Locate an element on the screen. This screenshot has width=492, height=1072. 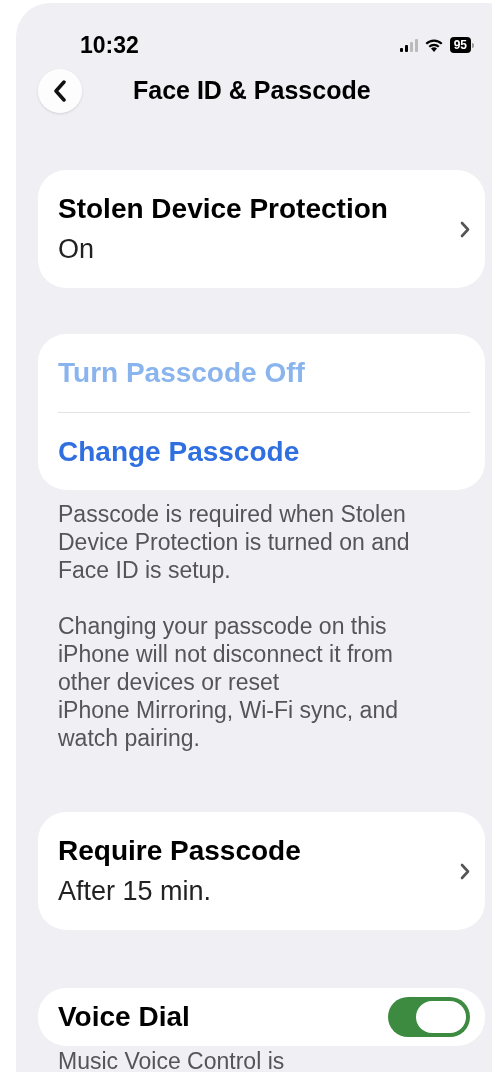
page-title: Face ID & Passcode is located at coordinates (252, 91).